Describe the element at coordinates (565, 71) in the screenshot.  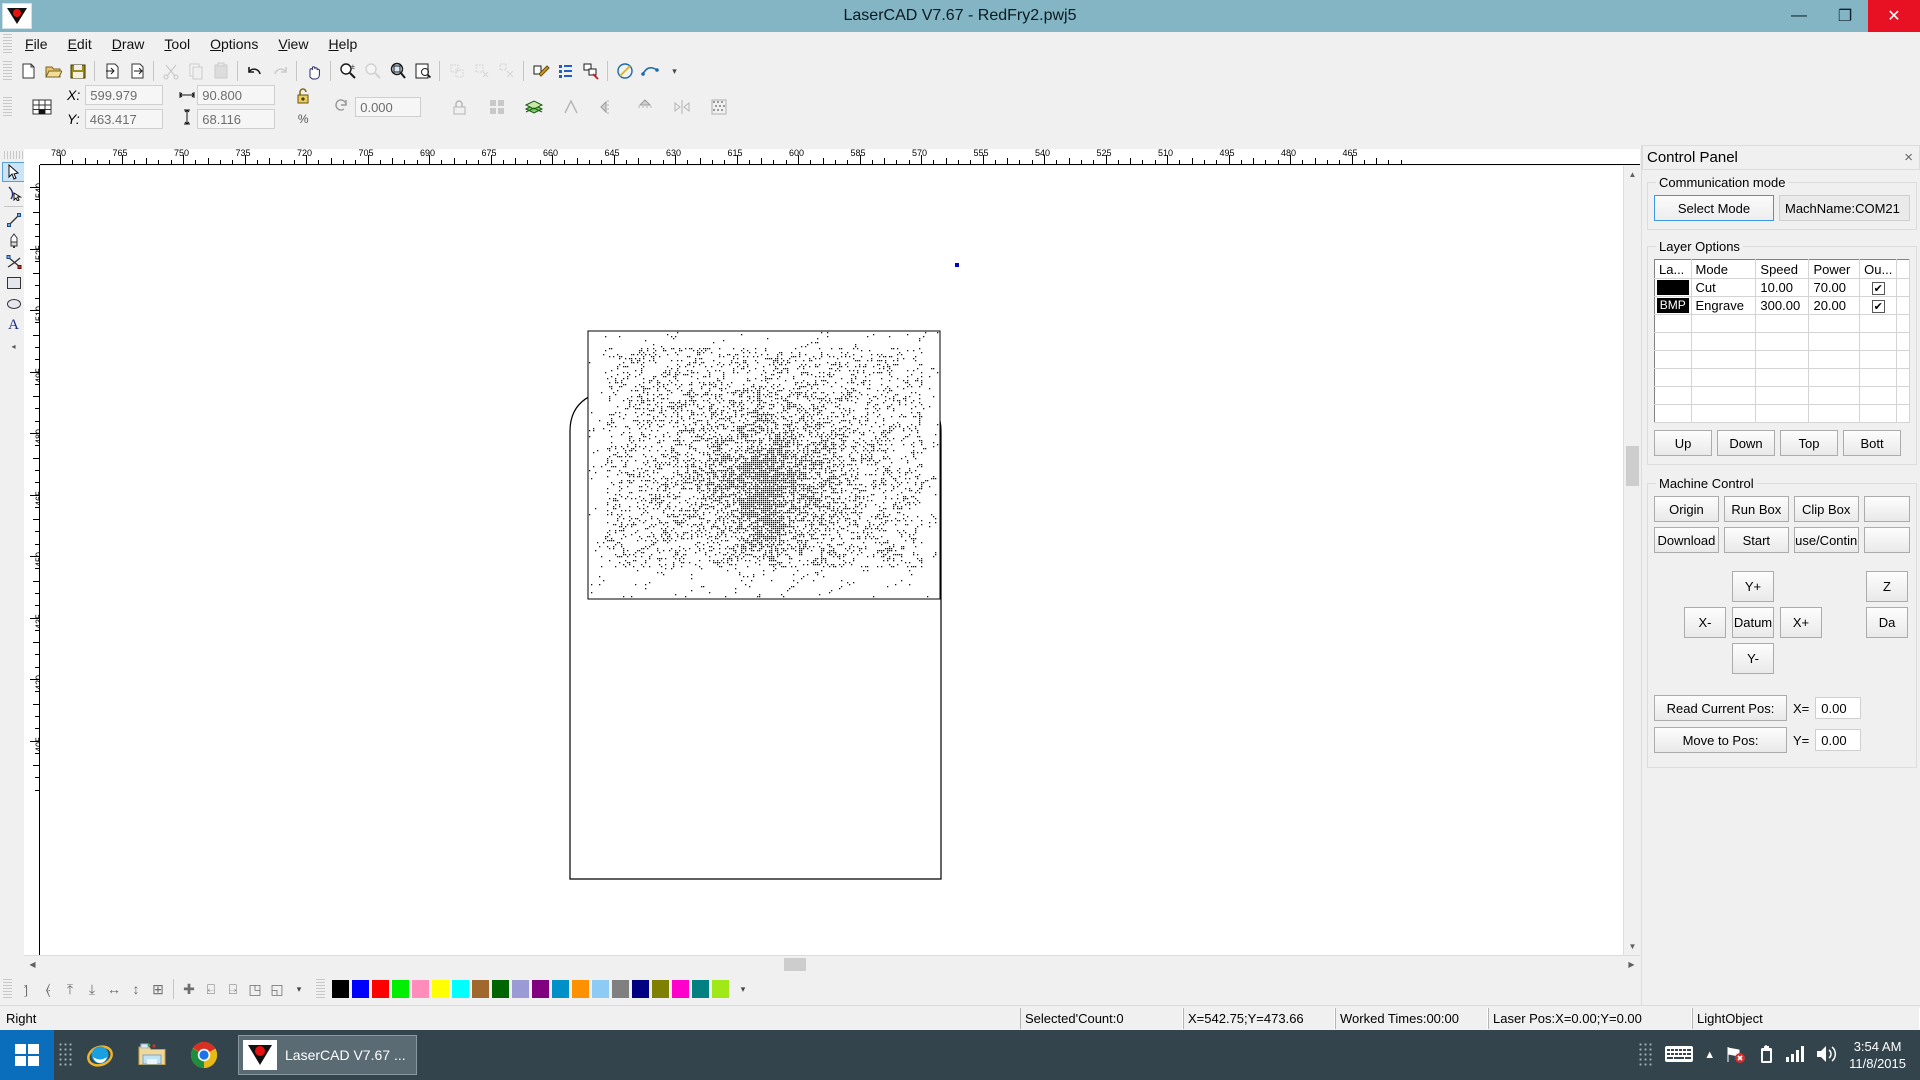
I see `layer-list-icon` at that location.